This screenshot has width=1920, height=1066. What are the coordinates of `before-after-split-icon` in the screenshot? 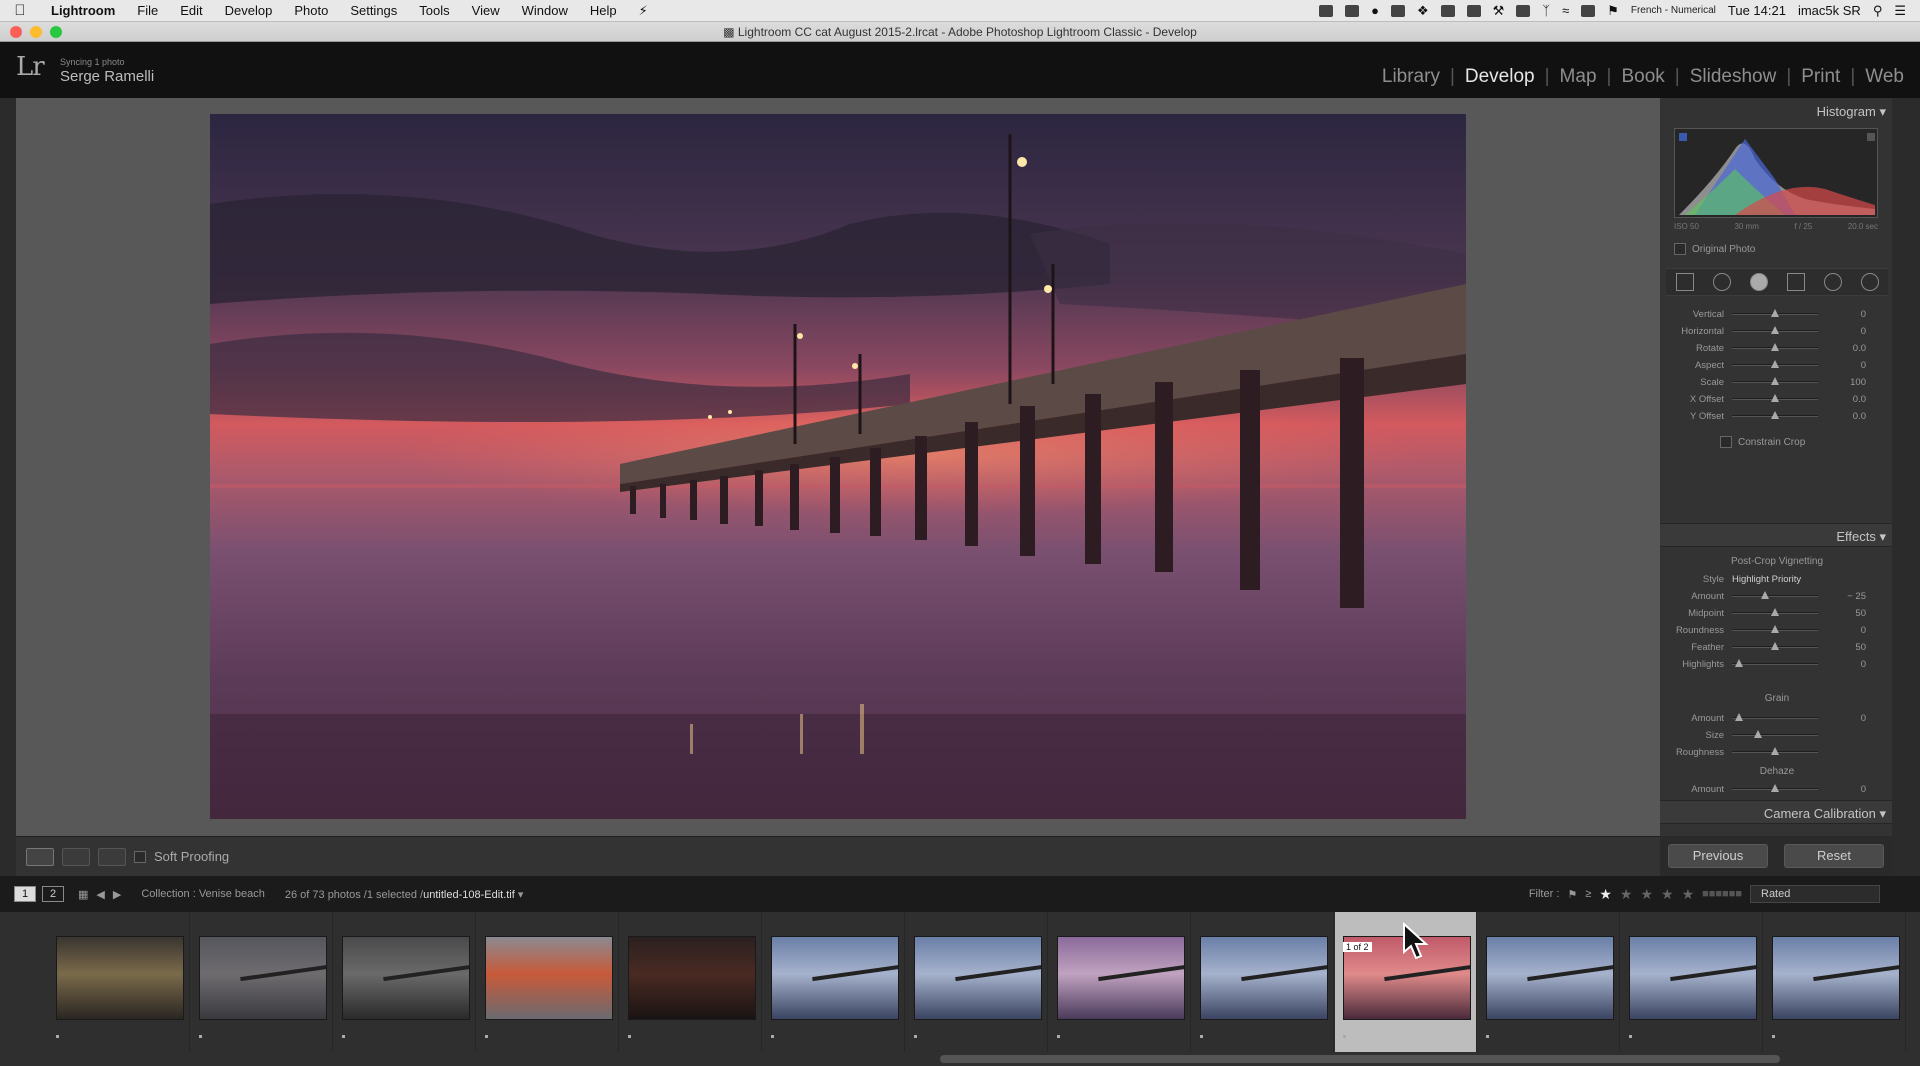 It's located at (112, 856).